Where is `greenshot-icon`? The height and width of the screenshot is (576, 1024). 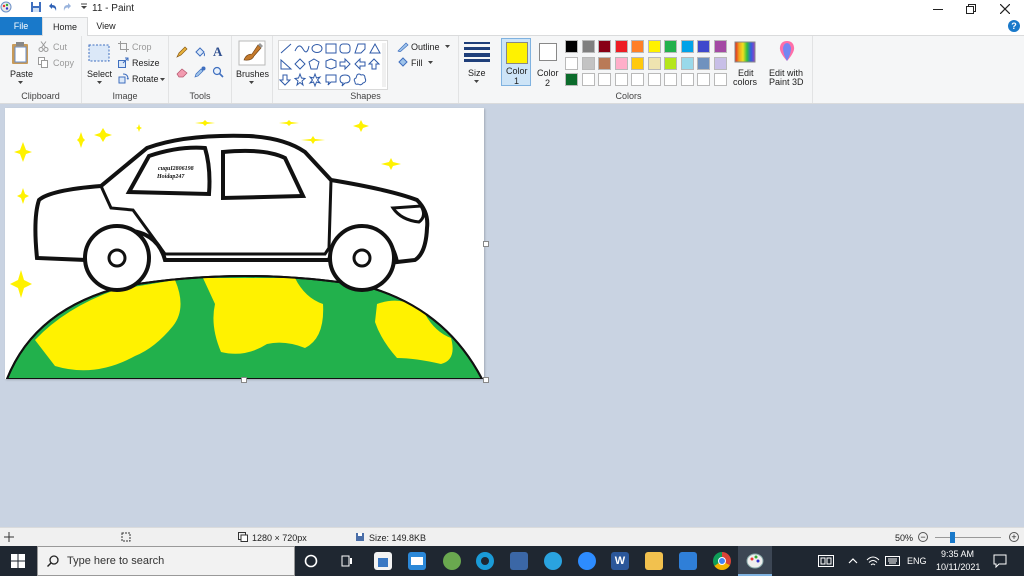
greenshot-icon is located at coordinates (452, 561).